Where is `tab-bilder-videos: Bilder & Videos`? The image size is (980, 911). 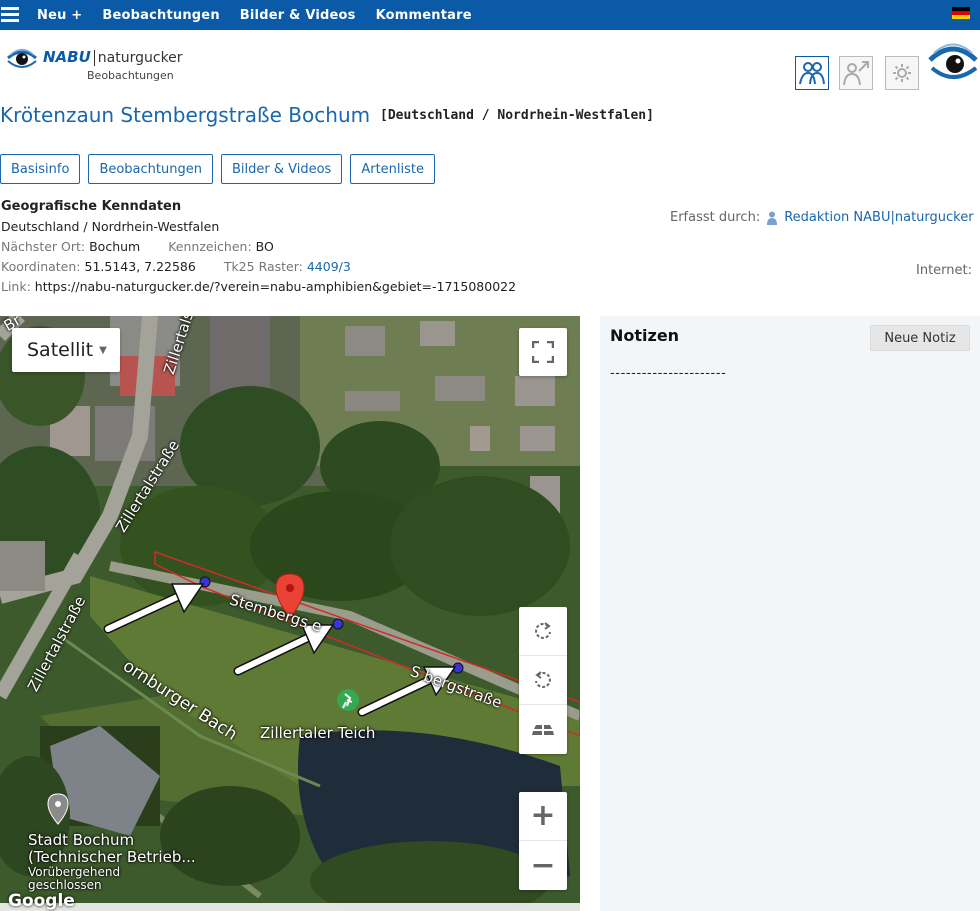
tab-bilder-videos: Bilder & Videos is located at coordinates (281, 169).